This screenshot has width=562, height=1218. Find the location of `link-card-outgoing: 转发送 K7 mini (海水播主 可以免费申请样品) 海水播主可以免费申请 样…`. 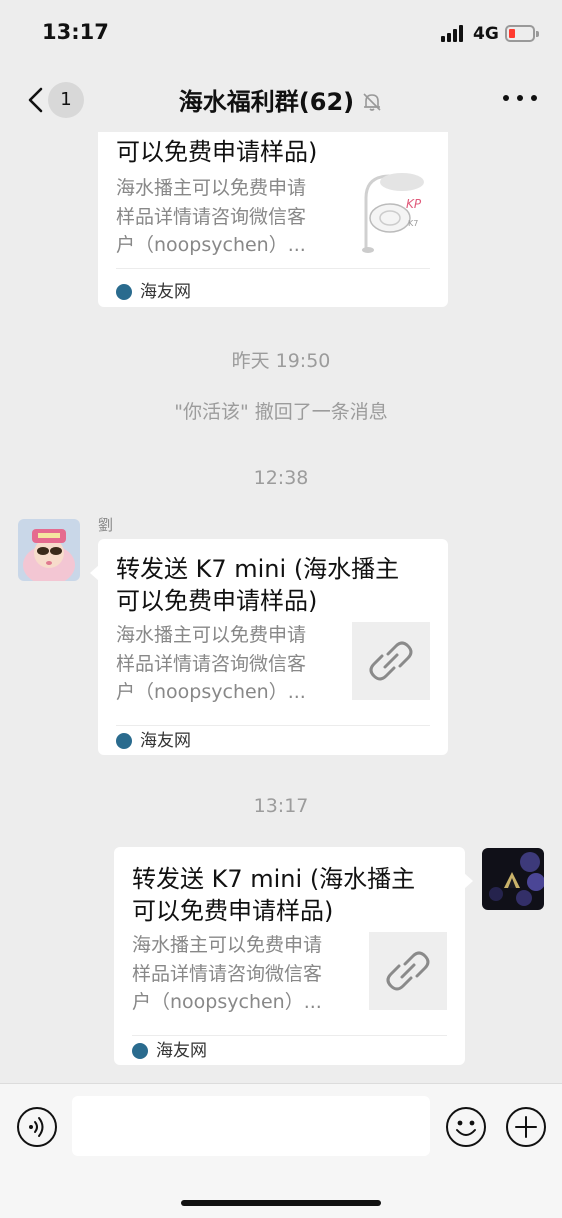

link-card-outgoing: 转发送 K7 mini (海水播主 可以免费申请样品) 海水播主可以免费申请 样… is located at coordinates (293, 956).